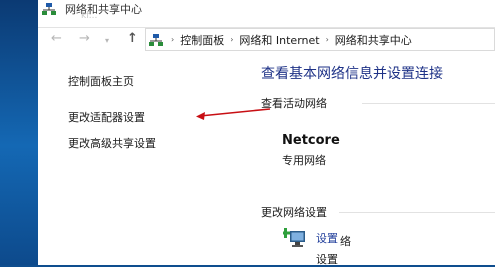 The height and width of the screenshot is (267, 495). What do you see at coordinates (103, 9) in the screenshot?
I see `window-title: 网络和共享中心` at bounding box center [103, 9].